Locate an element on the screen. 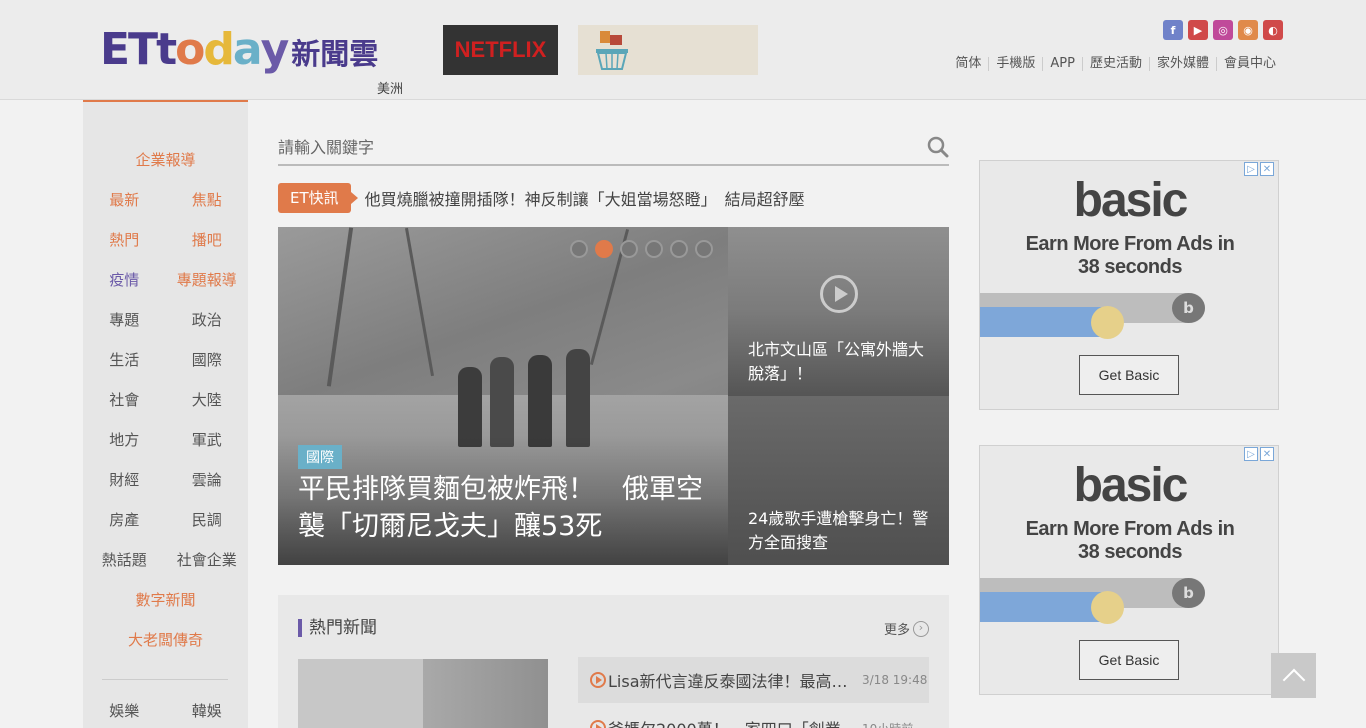 This screenshot has height=728, width=1366. ad-progress-fill is located at coordinates (1044, 607).